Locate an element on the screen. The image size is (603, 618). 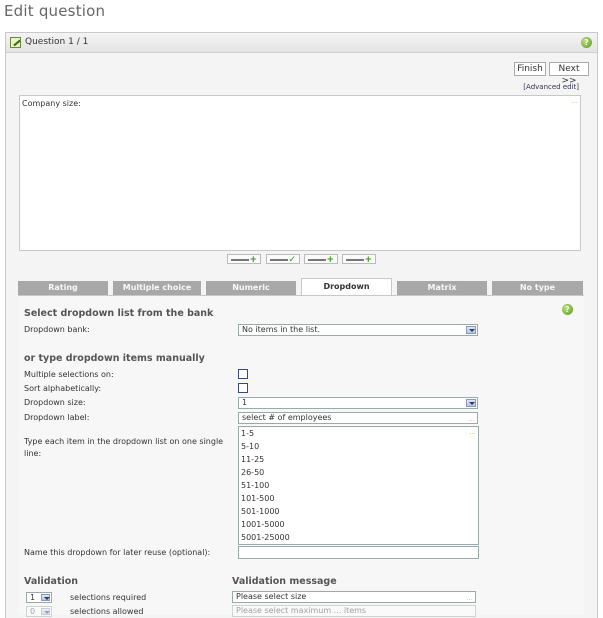
tab-matrix: Matrix is located at coordinates (442, 288).